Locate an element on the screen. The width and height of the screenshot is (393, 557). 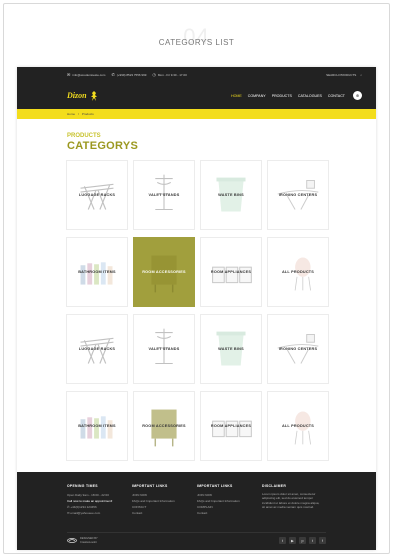
email-text: info@woodentoeste.com is located at coordinates (89, 75).